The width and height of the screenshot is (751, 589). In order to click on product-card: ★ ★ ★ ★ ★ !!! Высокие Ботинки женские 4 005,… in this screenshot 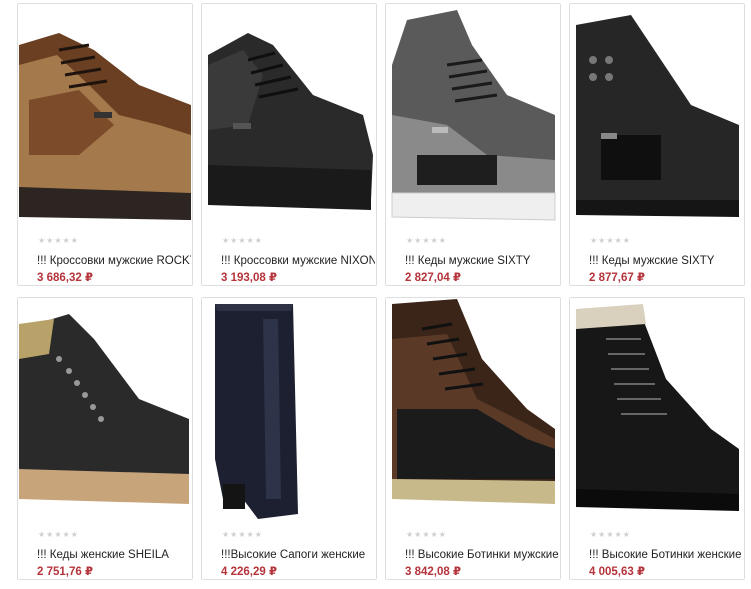, I will do `click(657, 438)`.